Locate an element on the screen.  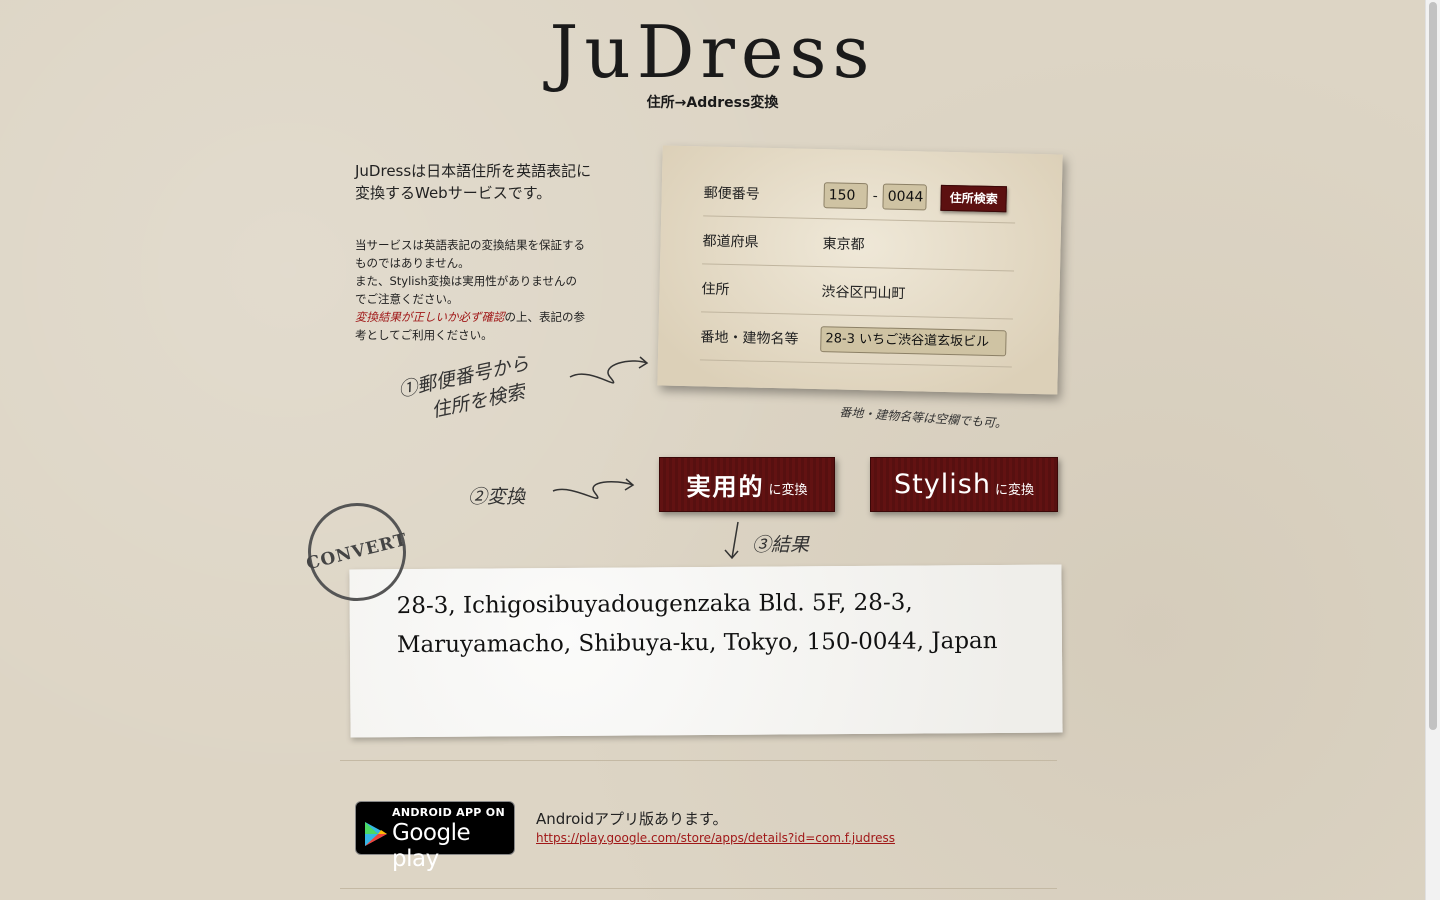
building-label: 番地・建物名等 is located at coordinates (749, 338).